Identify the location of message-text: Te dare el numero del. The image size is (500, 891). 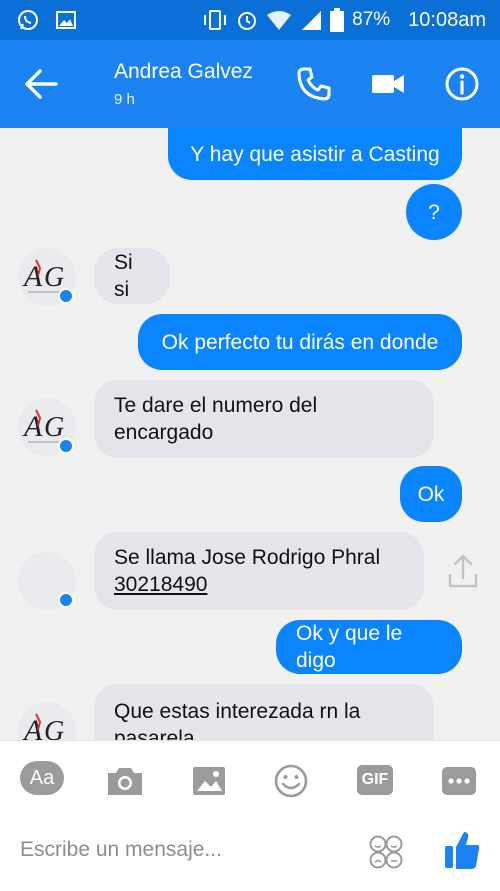
(216, 405).